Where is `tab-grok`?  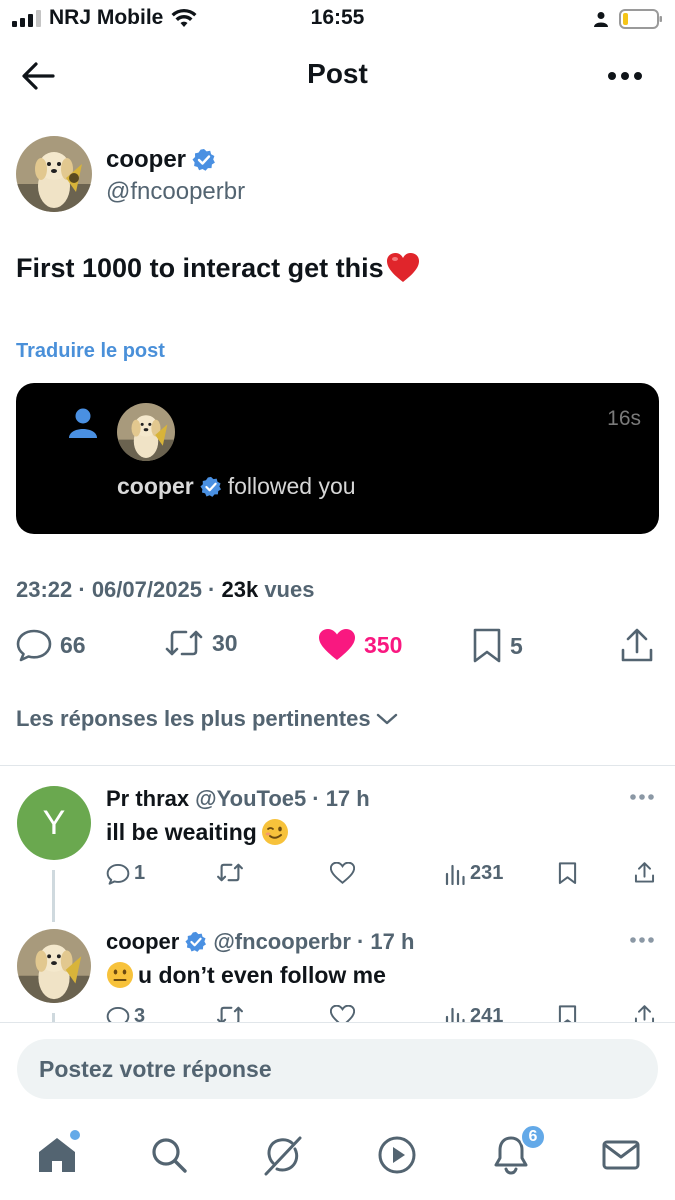 tab-grok is located at coordinates (283, 1155).